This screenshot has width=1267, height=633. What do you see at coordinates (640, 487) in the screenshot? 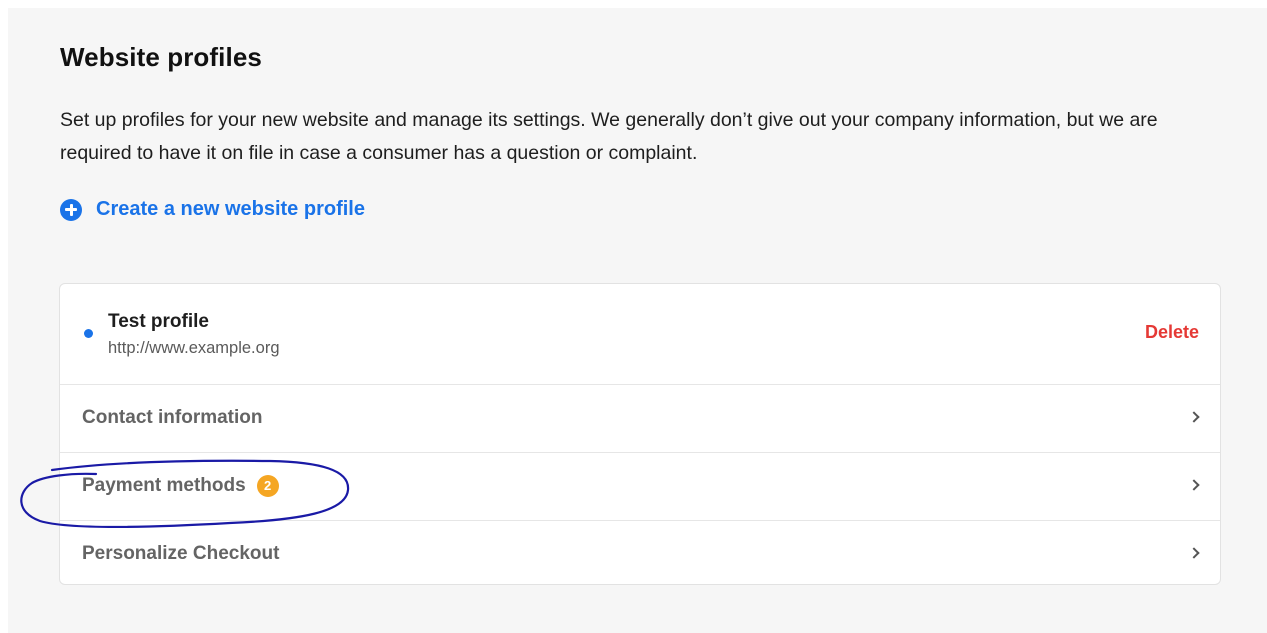
I see `section-row-payment-methods: Payment methods 2` at bounding box center [640, 487].